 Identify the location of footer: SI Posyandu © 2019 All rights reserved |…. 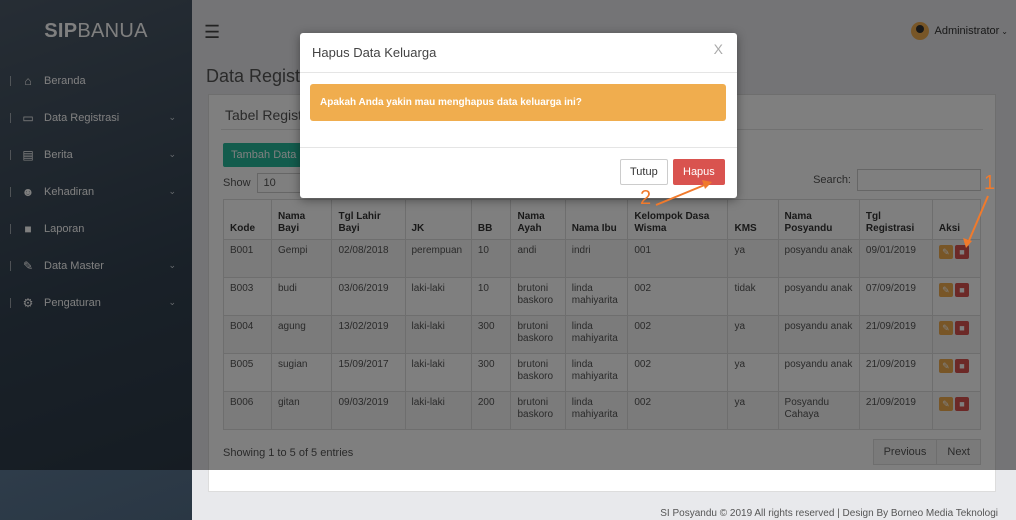
(829, 513).